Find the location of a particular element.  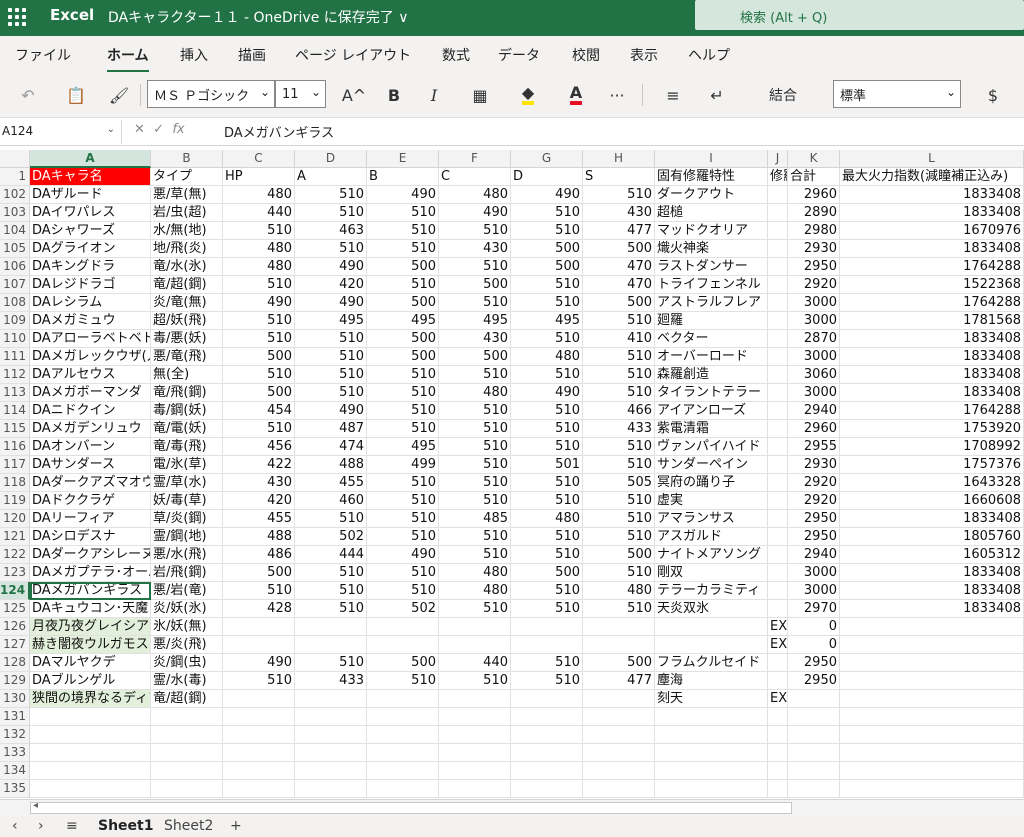

table-cell: 2920 is located at coordinates (814, 483).